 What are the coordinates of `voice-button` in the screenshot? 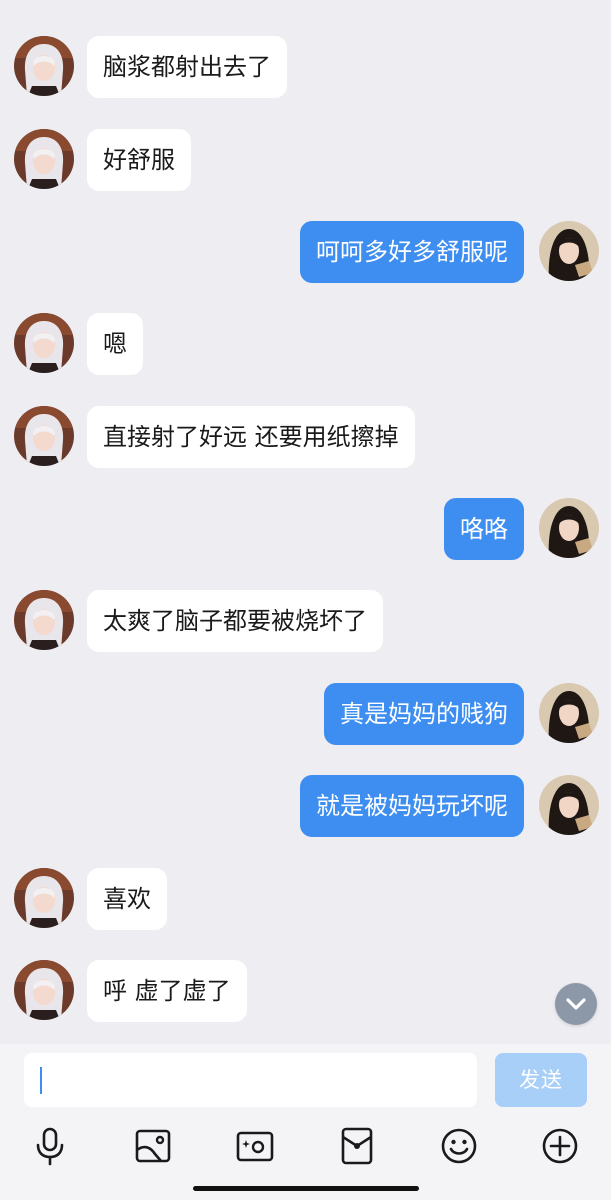 It's located at (50, 1146).